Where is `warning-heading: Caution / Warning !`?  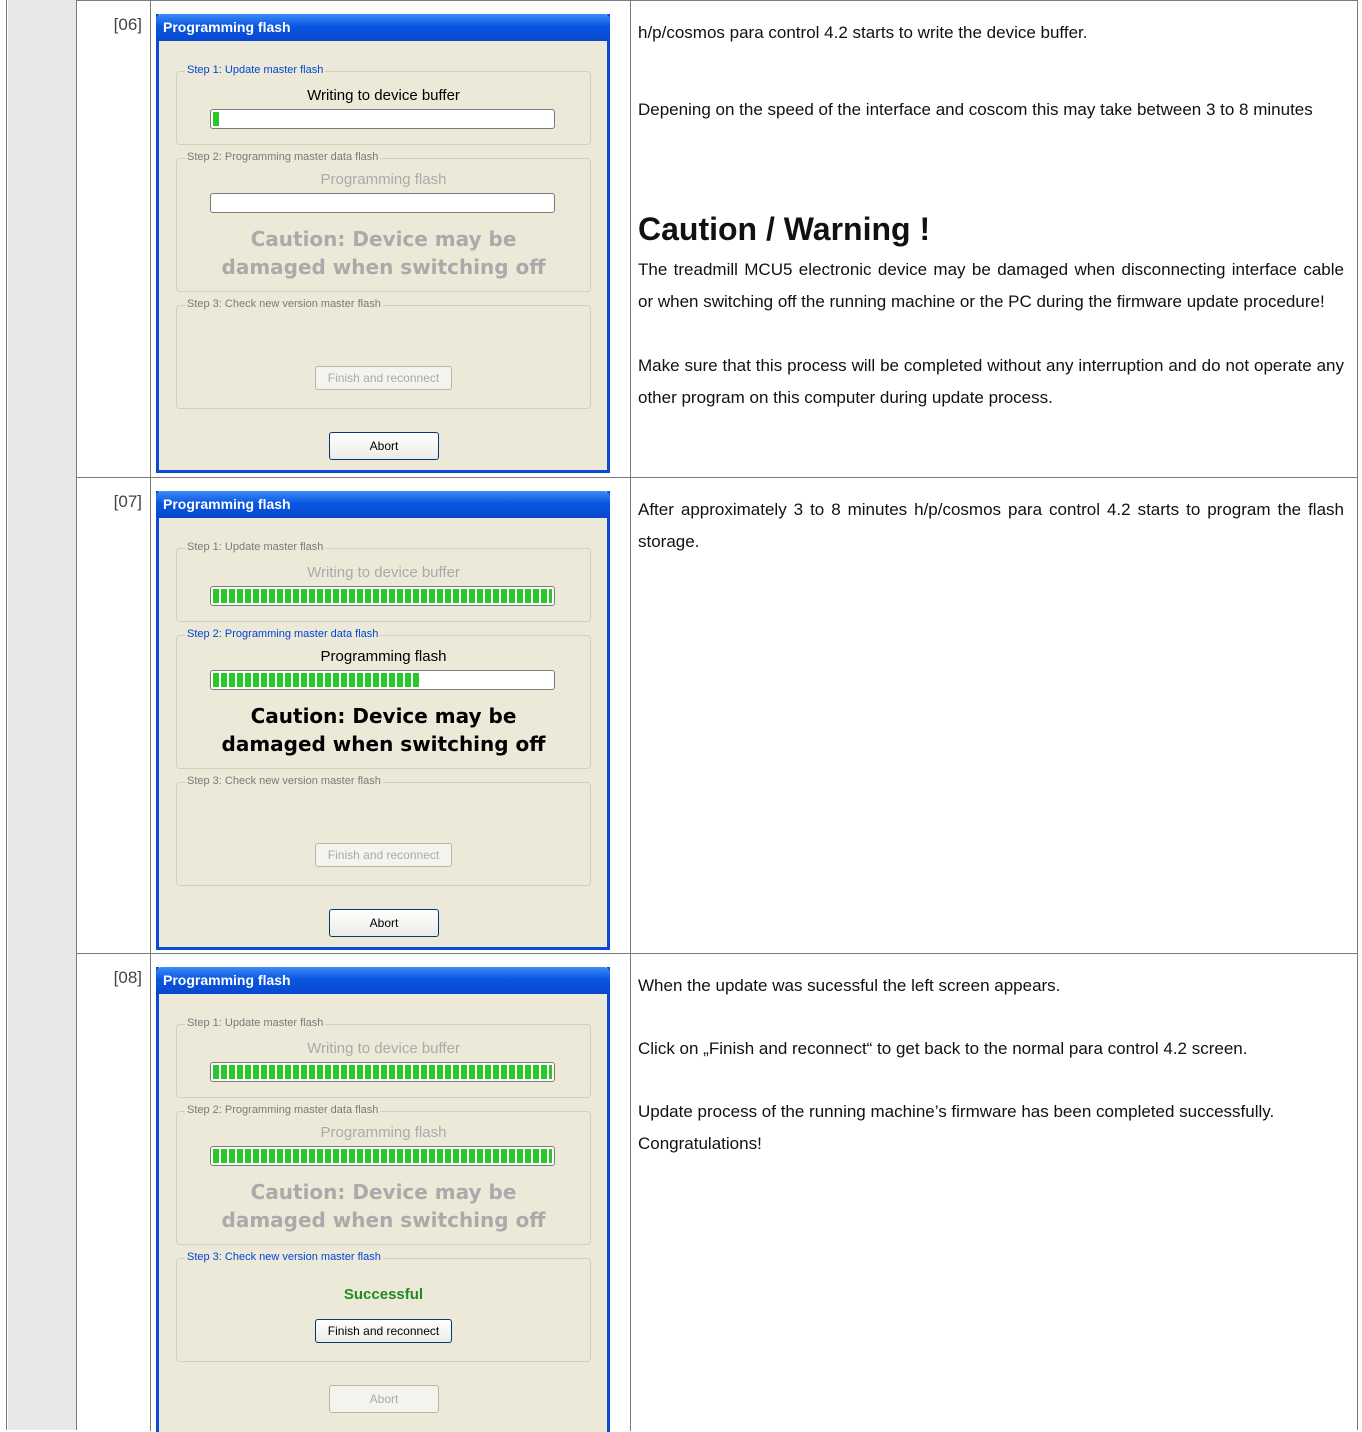 warning-heading: Caution / Warning ! is located at coordinates (784, 229).